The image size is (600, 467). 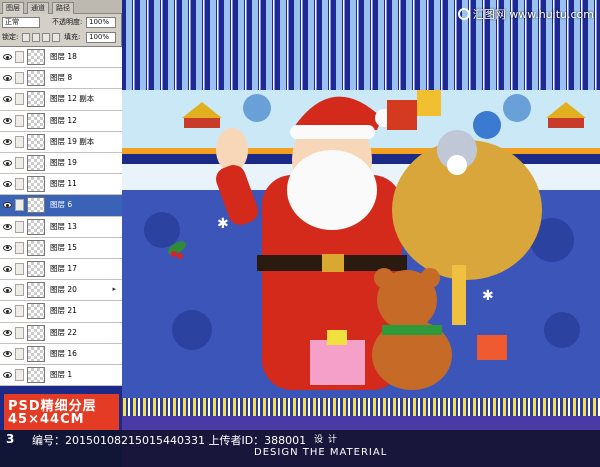 I want to click on layer-row: 图层 22, so click(x=61, y=333).